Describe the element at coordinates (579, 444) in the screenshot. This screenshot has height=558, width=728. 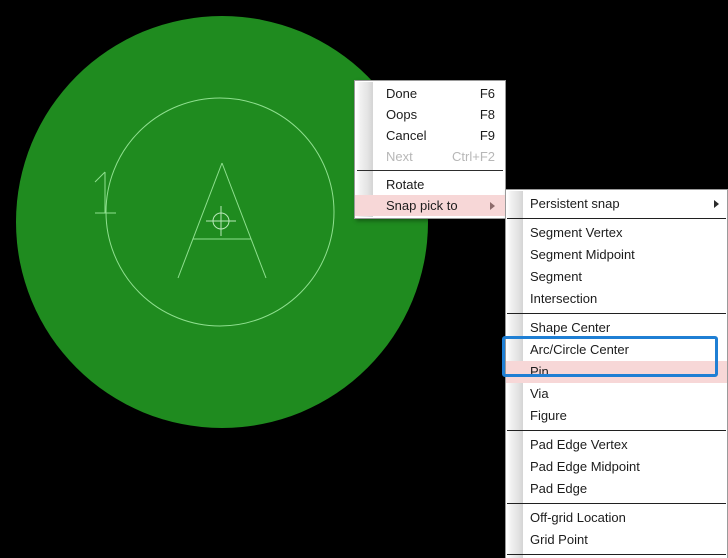
I see `submenu-item-label: Pad Edge Vertex` at that location.